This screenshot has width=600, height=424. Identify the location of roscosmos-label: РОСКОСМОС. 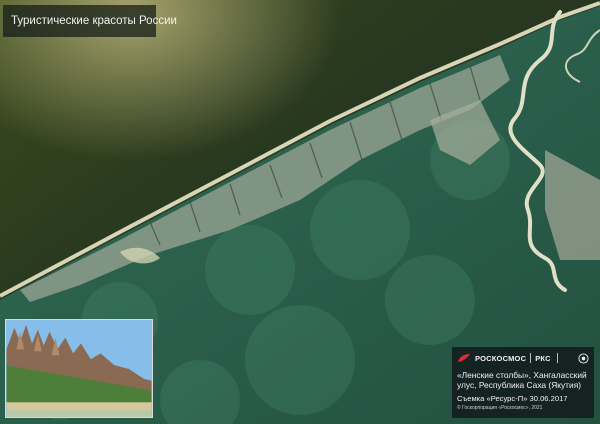
(501, 358).